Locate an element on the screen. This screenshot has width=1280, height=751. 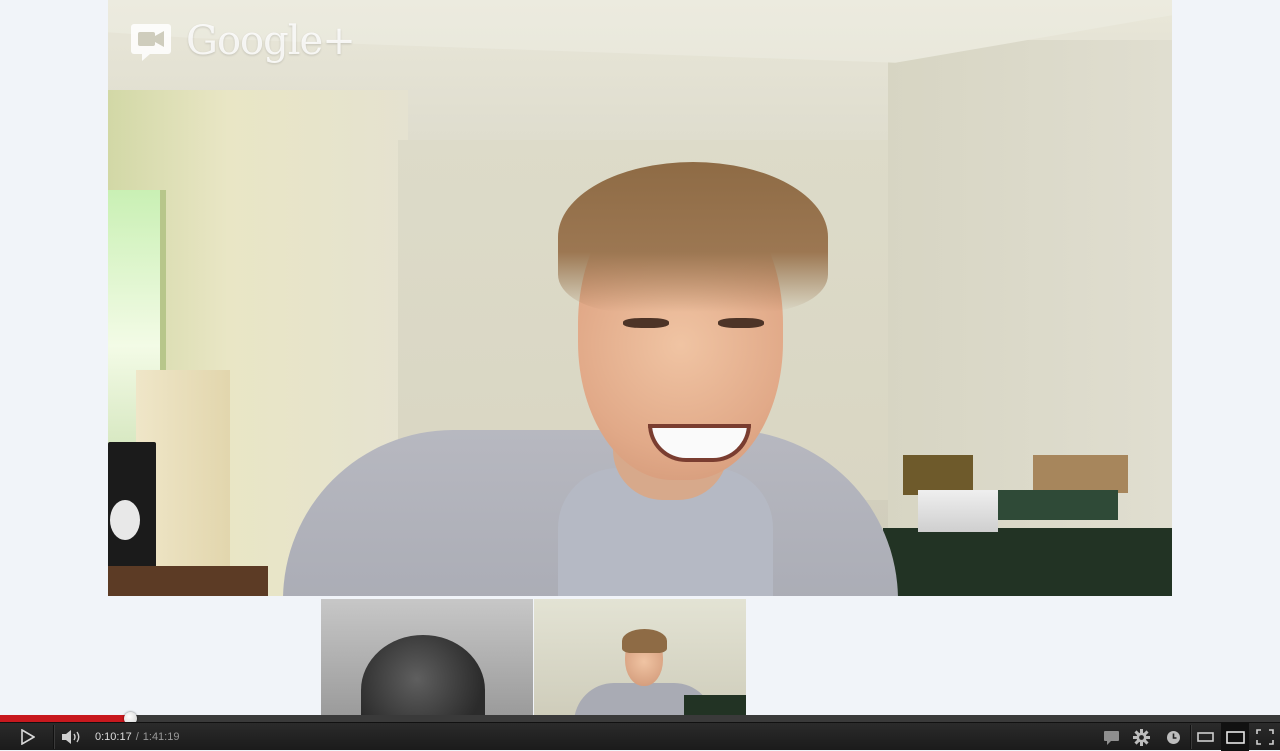
play-button is located at coordinates (28, 737).